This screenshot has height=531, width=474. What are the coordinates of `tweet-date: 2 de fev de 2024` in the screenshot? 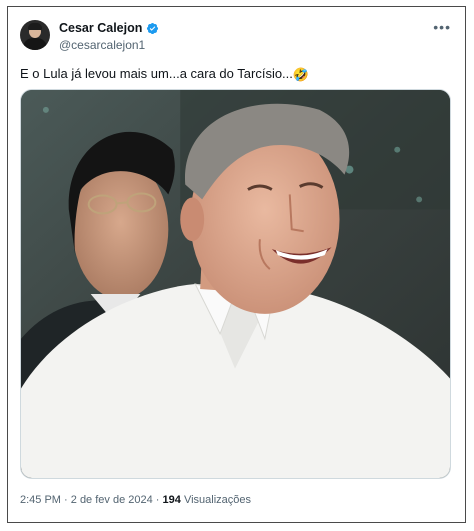 It's located at (112, 500).